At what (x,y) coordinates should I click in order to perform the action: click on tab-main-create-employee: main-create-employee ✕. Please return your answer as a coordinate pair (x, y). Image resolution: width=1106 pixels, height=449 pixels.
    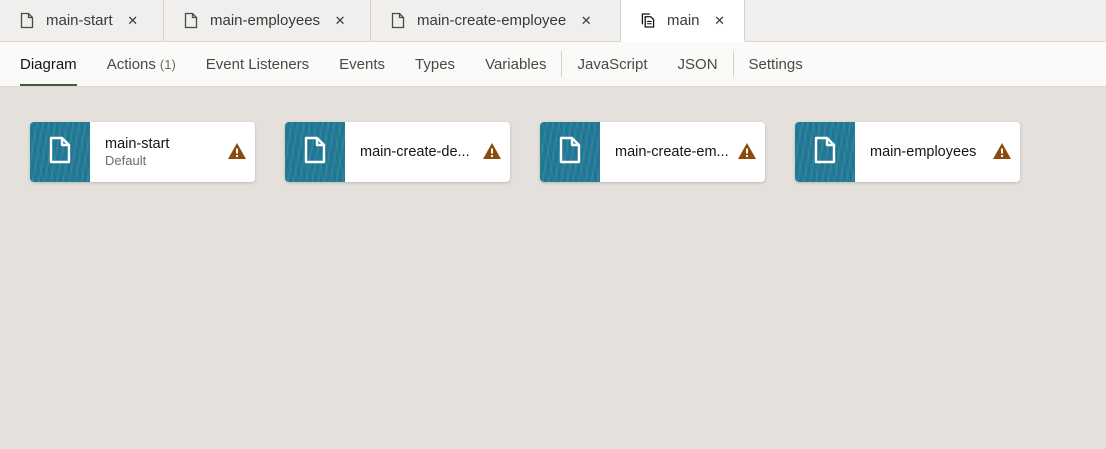
    Looking at the image, I should click on (496, 20).